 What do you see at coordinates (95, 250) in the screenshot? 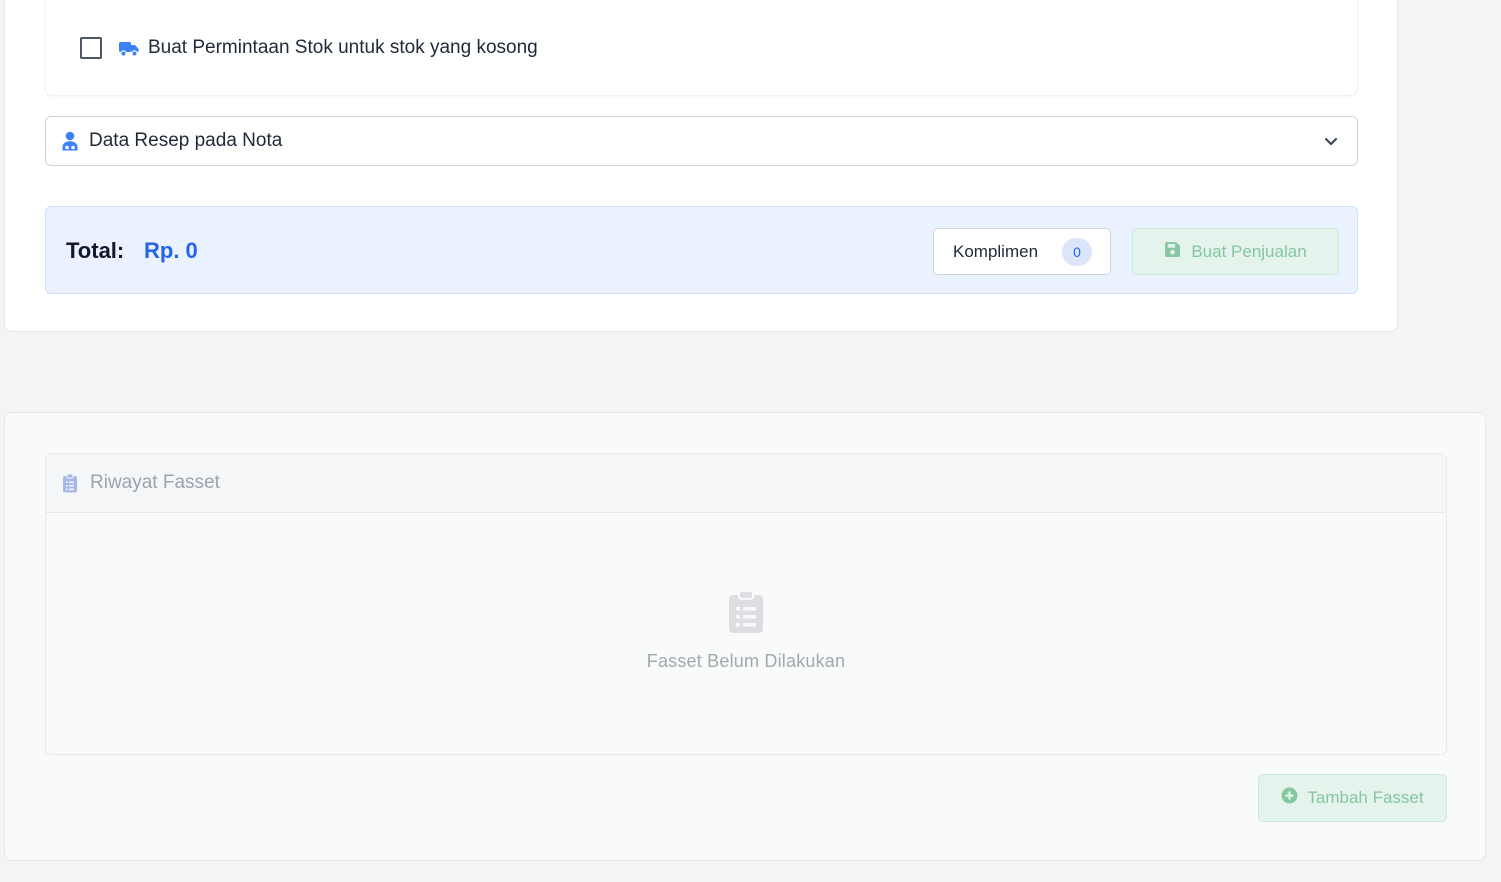
I see `total-label: Total:` at bounding box center [95, 250].